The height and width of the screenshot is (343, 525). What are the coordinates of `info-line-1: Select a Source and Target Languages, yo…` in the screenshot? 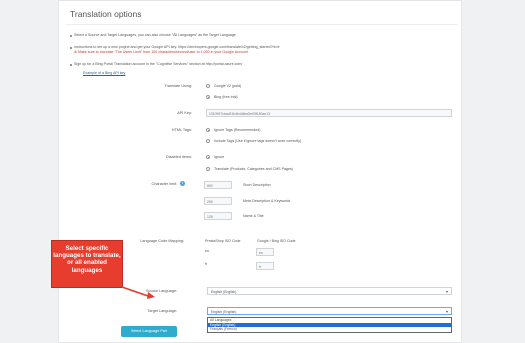 It's located at (155, 35).